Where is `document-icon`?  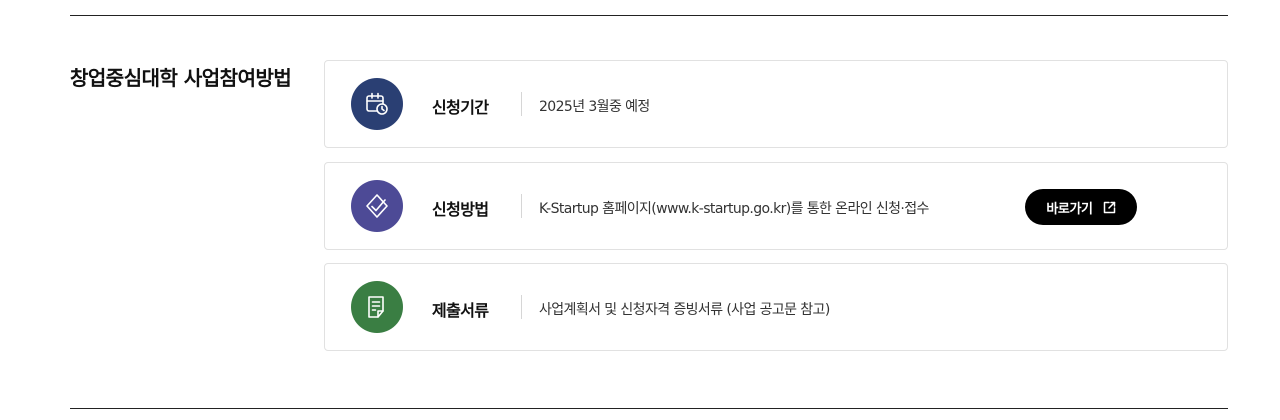
document-icon is located at coordinates (377, 307).